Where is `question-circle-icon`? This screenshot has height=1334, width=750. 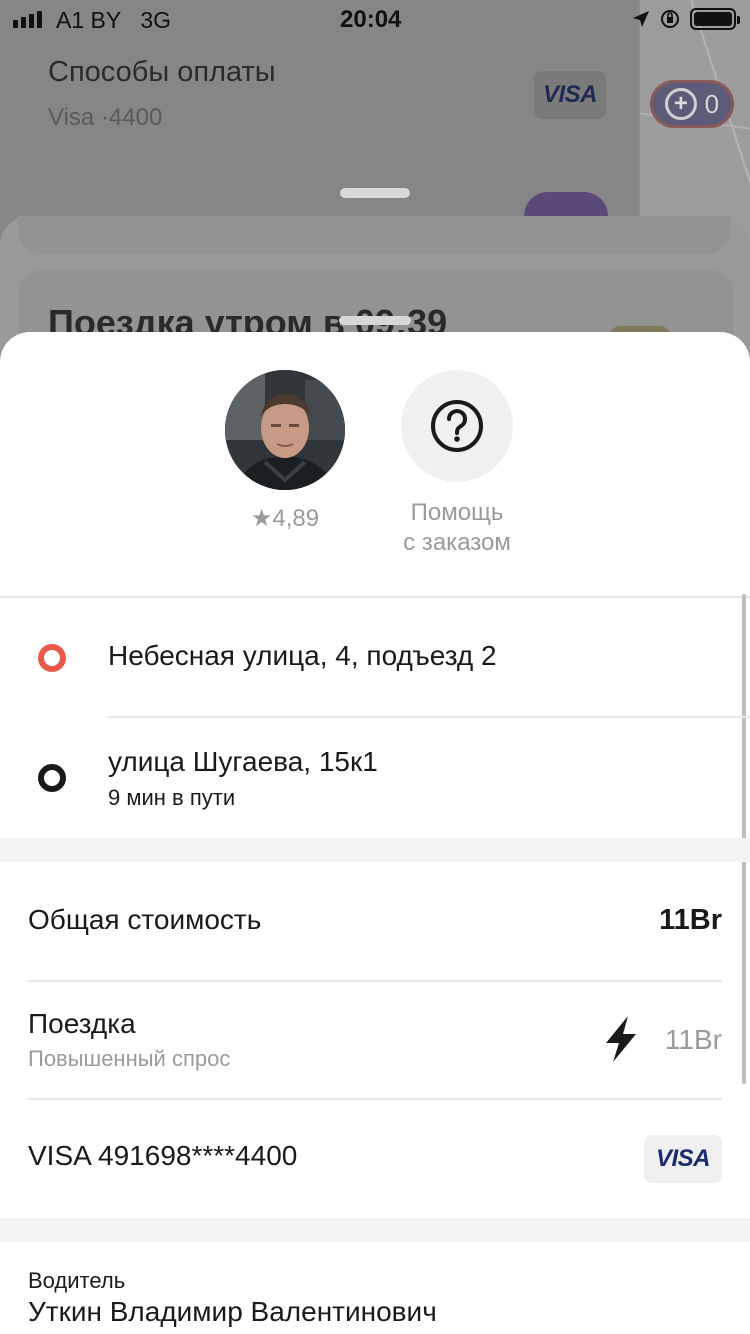 question-circle-icon is located at coordinates (457, 426).